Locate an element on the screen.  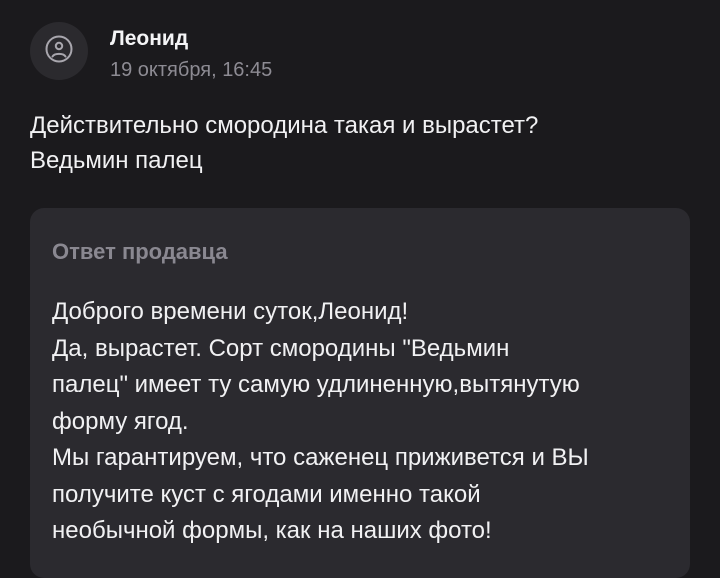
review-header: Леонид 19 октября, 16:45 is located at coordinates (151, 52).